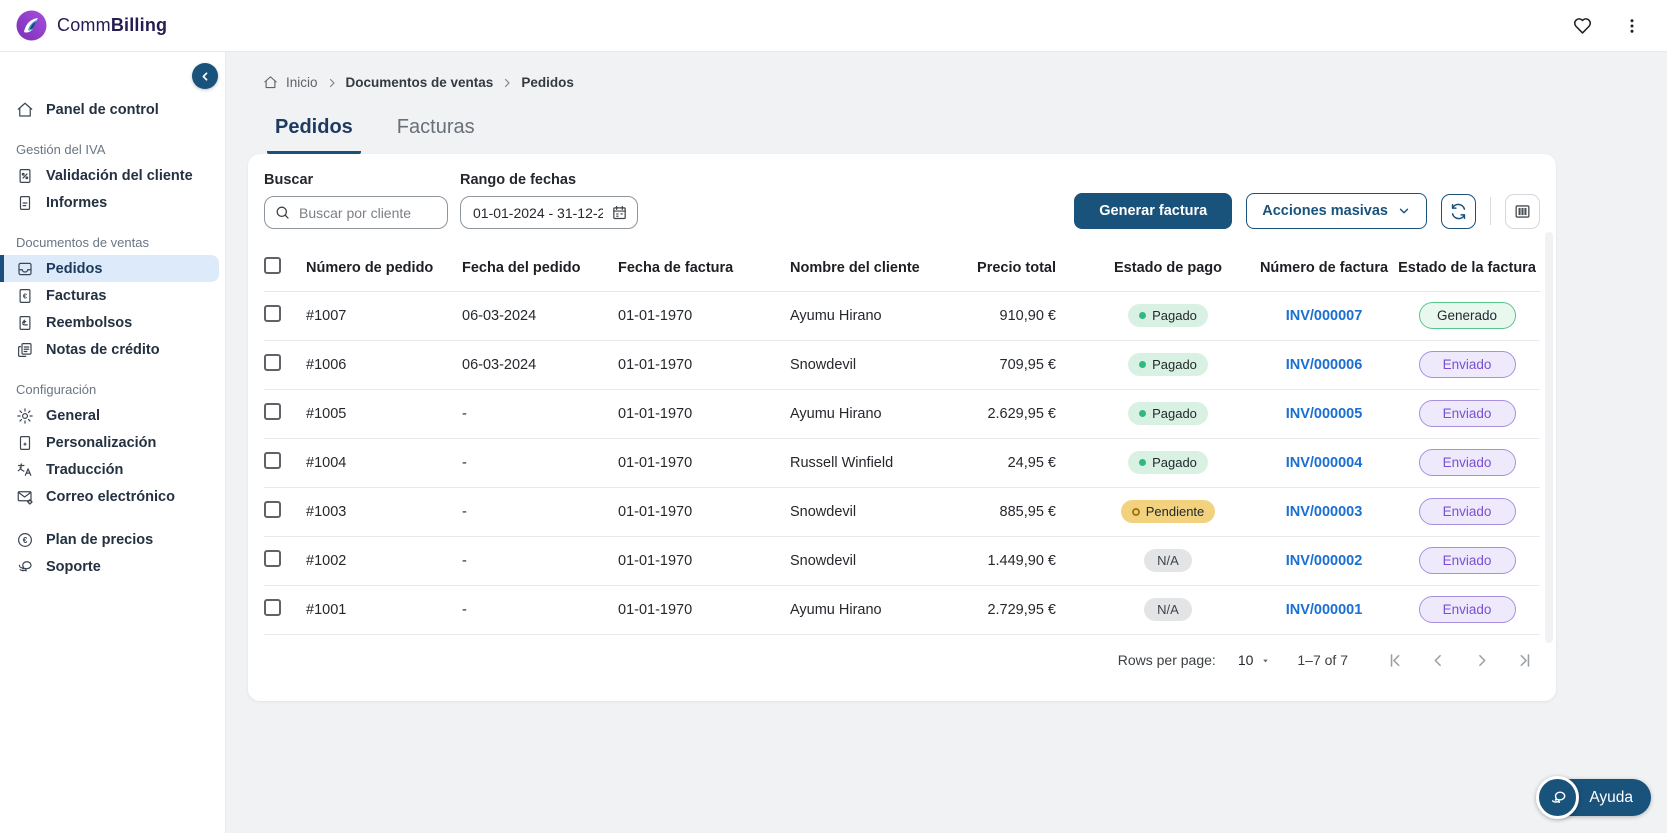  I want to click on help-fab: Ayuda, so click(1593, 797).